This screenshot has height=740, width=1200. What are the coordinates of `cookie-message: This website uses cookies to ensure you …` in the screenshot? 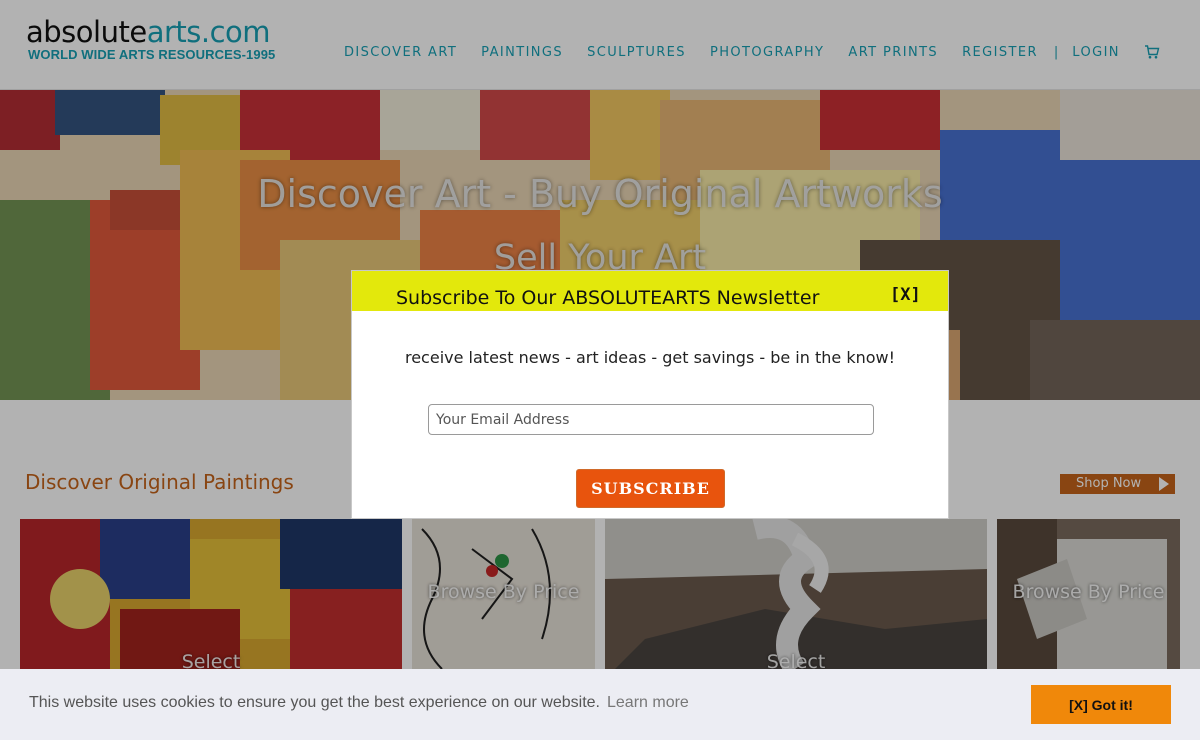 It's located at (314, 702).